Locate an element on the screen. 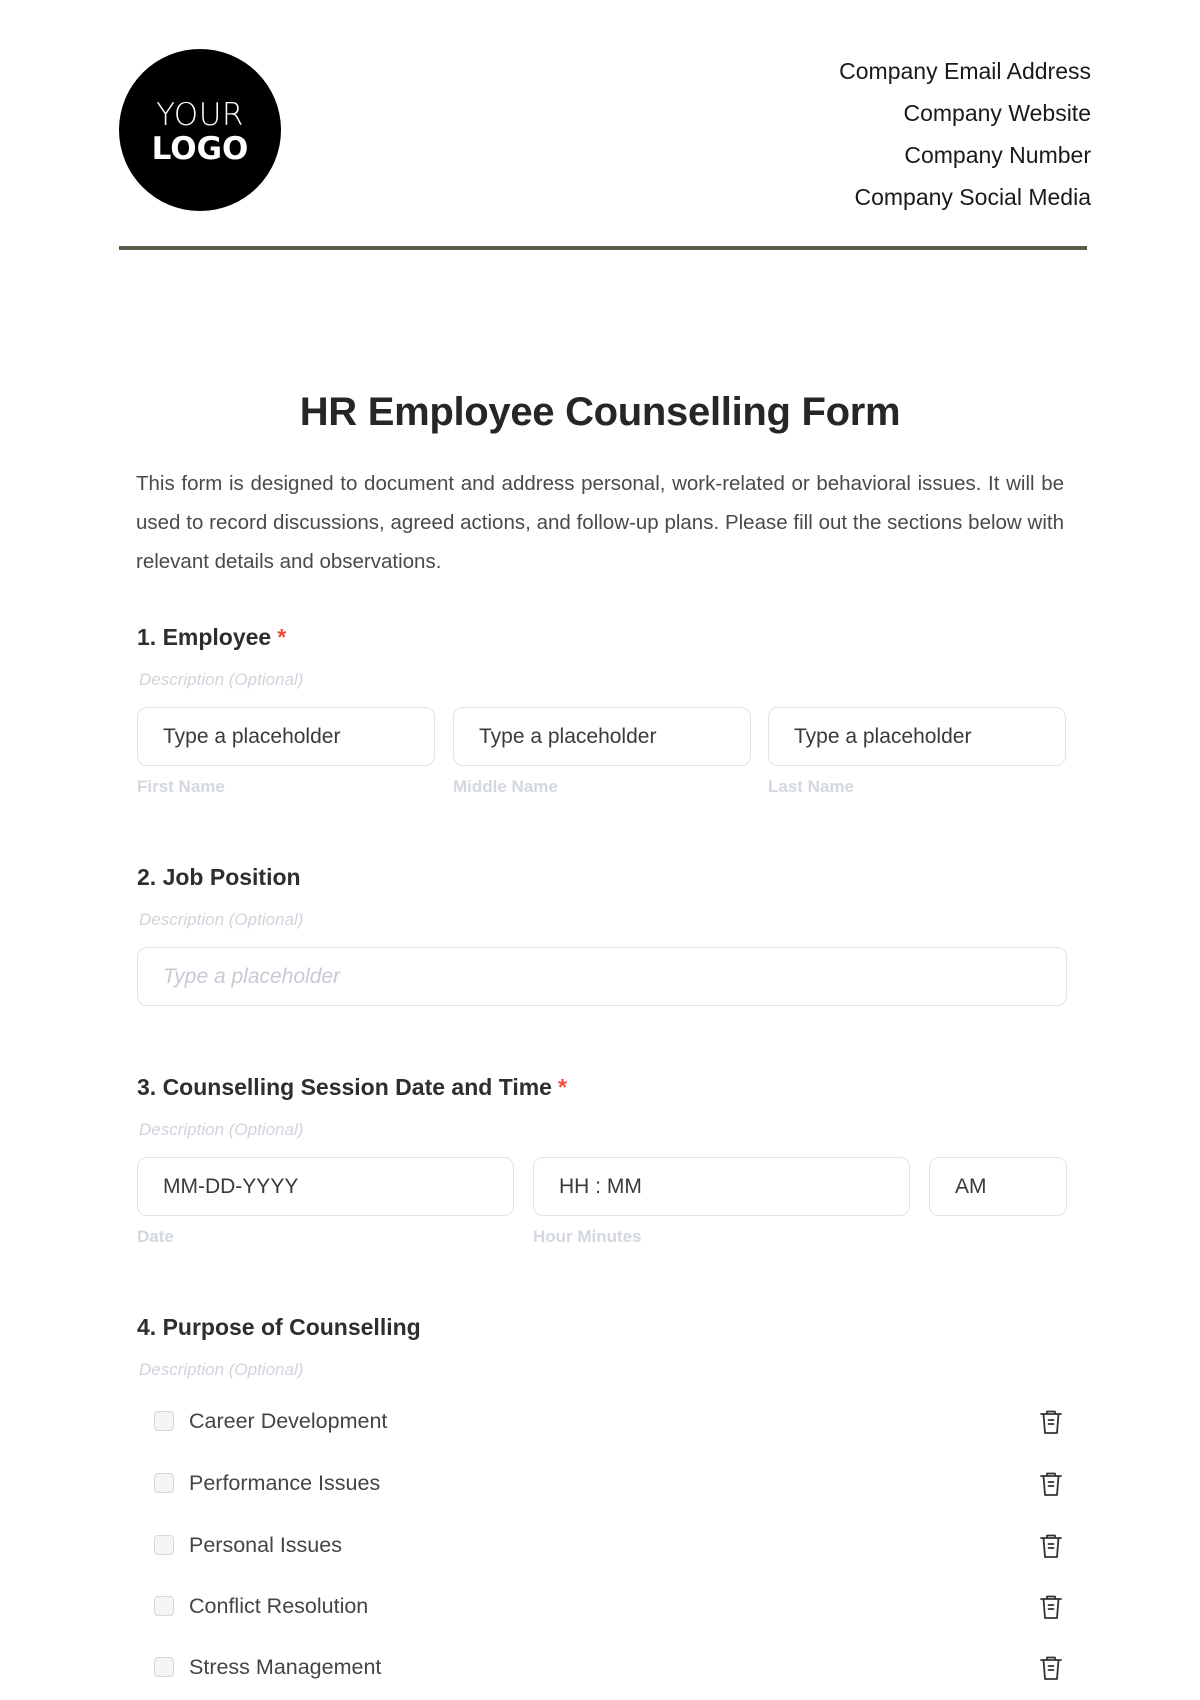 Image resolution: width=1200 pixels, height=1700 pixels. section-employee-title: 1. Employee * is located at coordinates (211, 637).